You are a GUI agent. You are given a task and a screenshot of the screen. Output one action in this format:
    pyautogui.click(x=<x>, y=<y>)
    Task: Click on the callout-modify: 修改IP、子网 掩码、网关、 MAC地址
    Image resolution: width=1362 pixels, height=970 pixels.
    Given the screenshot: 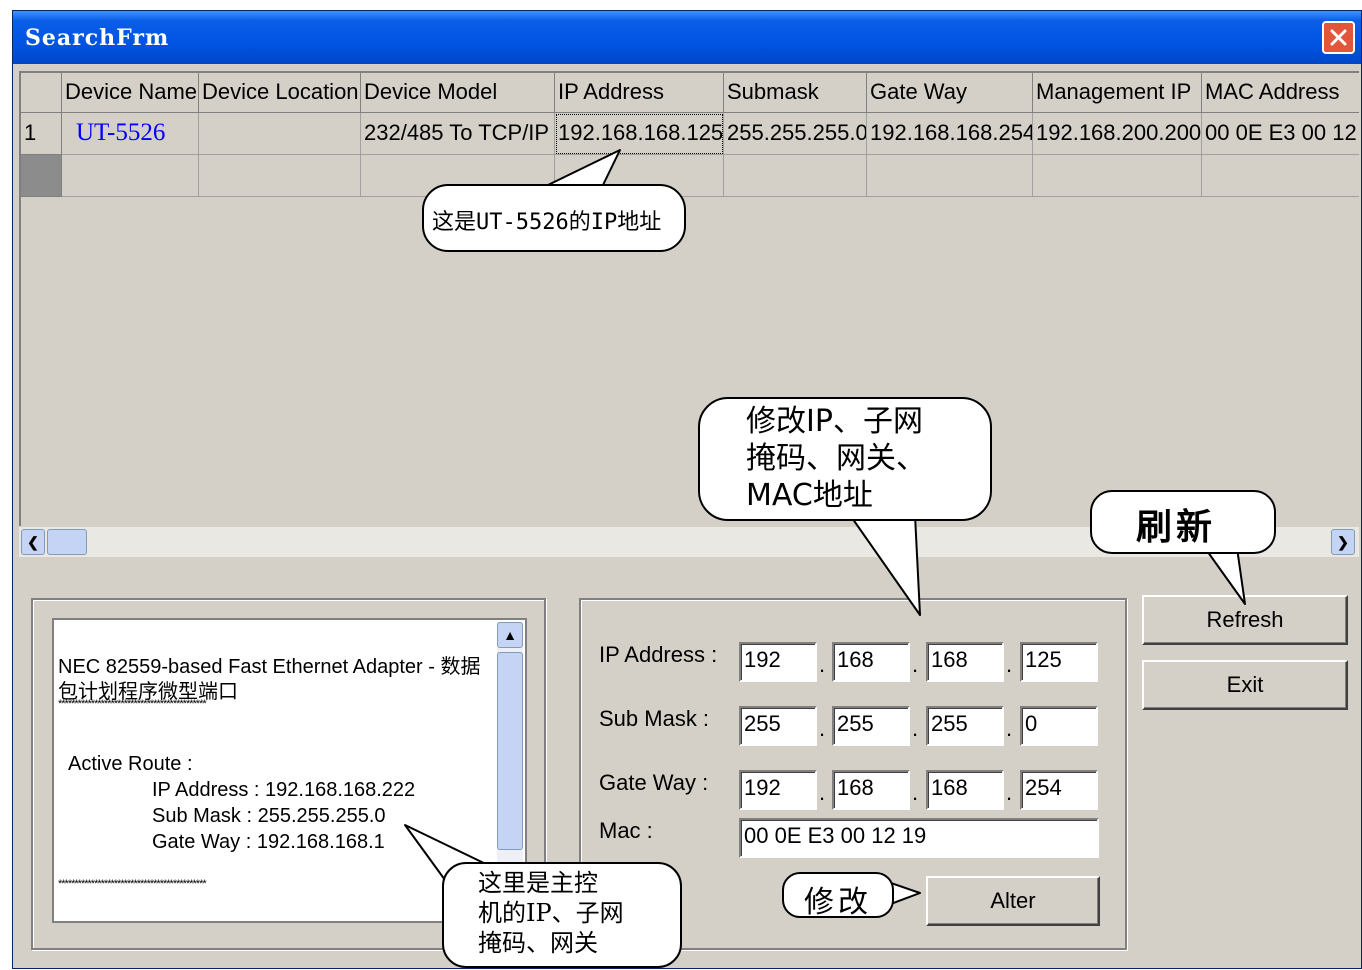 What is the action you would take?
    pyautogui.click(x=845, y=459)
    